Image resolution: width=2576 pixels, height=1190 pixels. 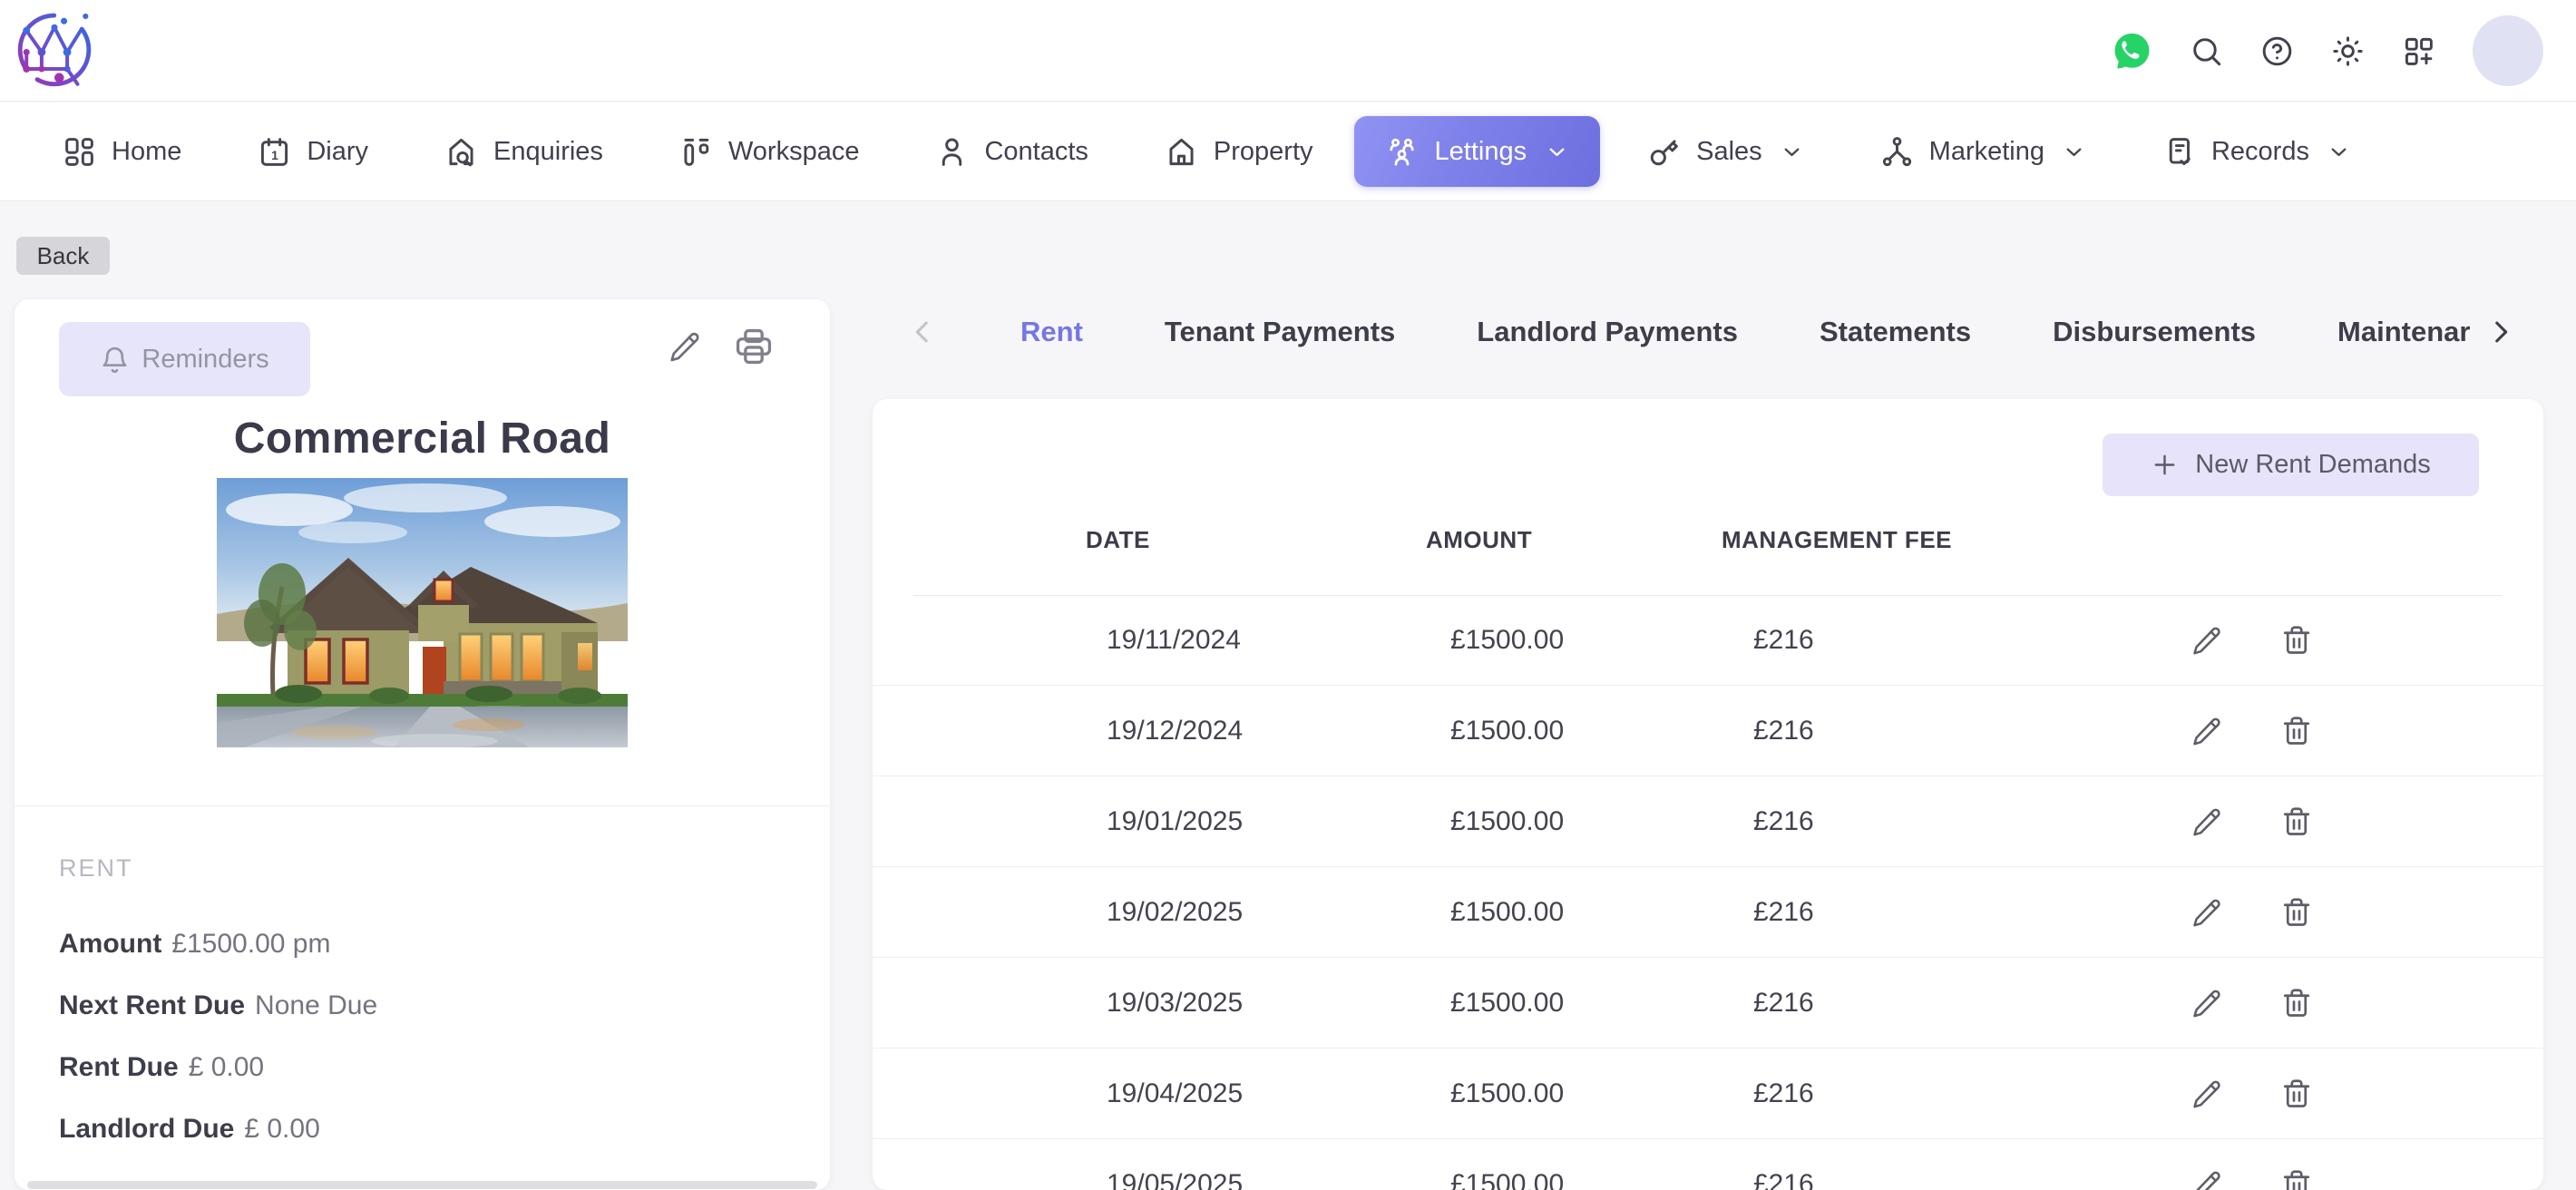 I want to click on cell-date: 19/02/2025, so click(x=1175, y=912).